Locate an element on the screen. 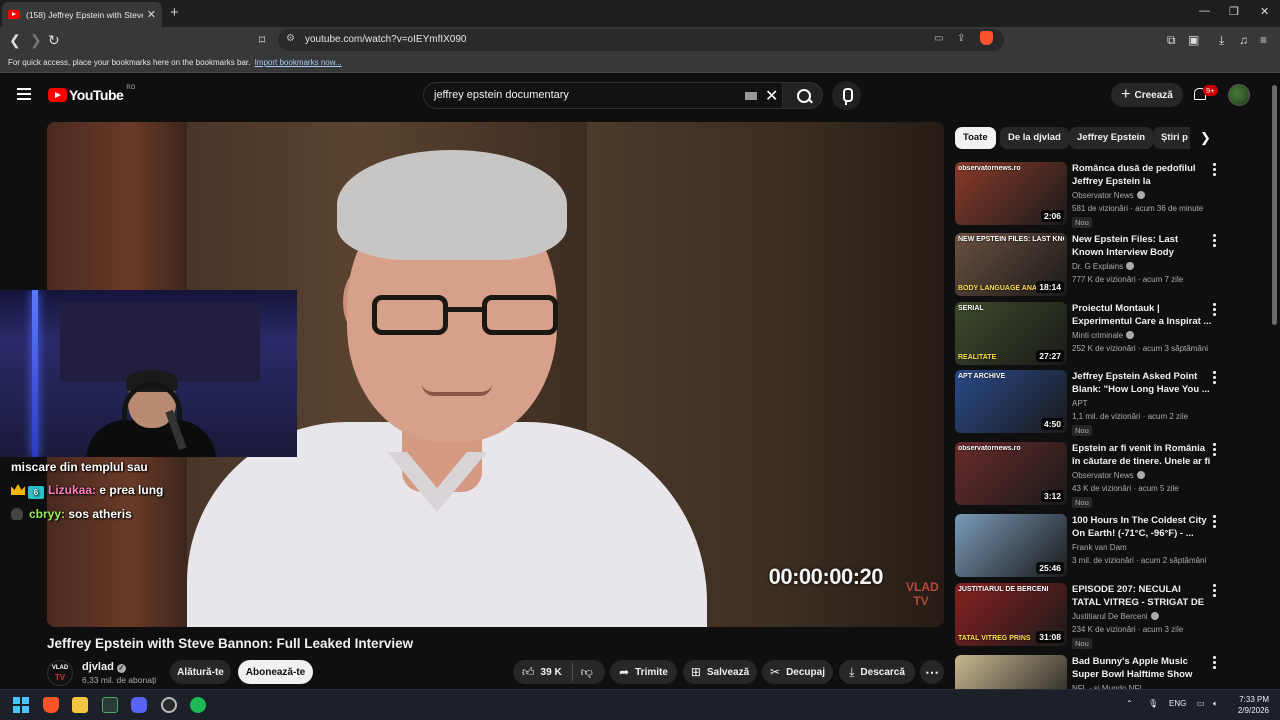  subscribe-button: Abonează-te is located at coordinates (275, 672).